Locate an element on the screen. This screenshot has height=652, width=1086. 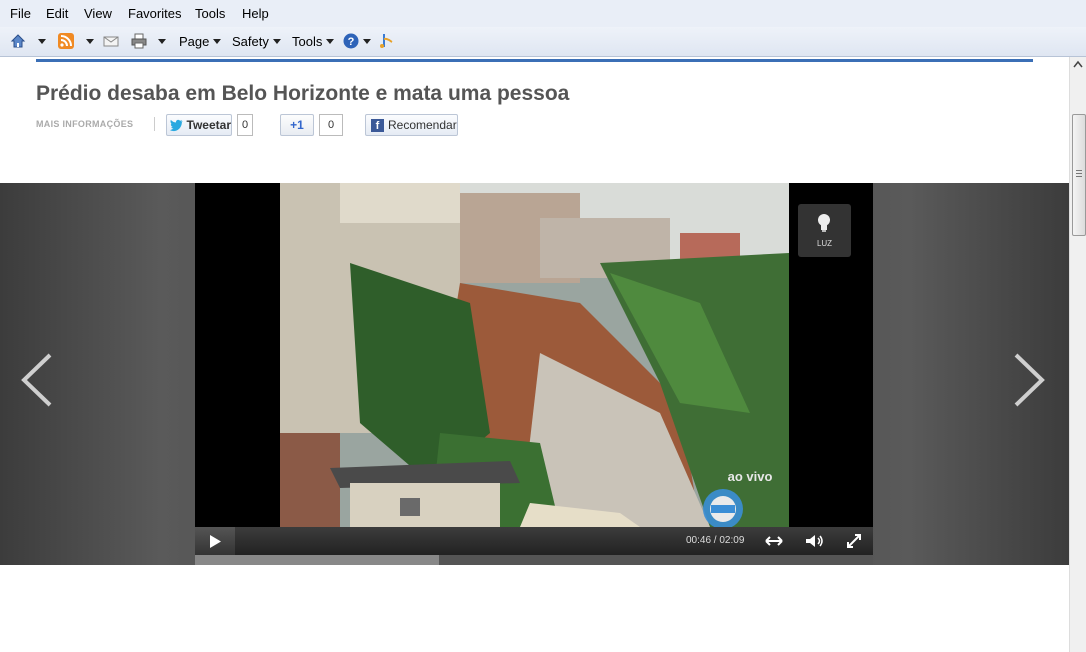
next-arrow-icon is located at coordinates (1029, 380).